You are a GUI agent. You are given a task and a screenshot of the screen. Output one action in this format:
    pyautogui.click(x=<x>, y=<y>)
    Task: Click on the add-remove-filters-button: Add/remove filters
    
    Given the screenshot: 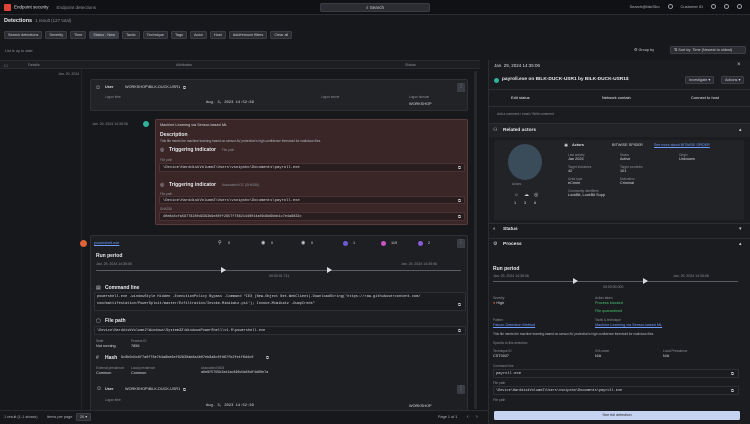 What is the action you would take?
    pyautogui.click(x=248, y=35)
    